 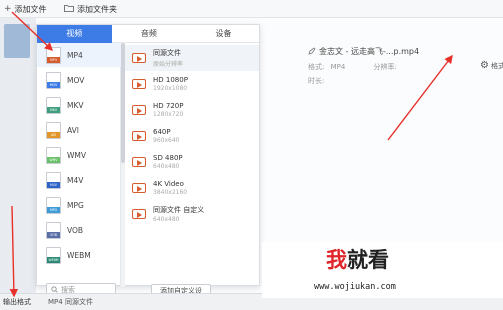 What do you see at coordinates (168, 114) in the screenshot?
I see `preset-resolution: 1280x720` at bounding box center [168, 114].